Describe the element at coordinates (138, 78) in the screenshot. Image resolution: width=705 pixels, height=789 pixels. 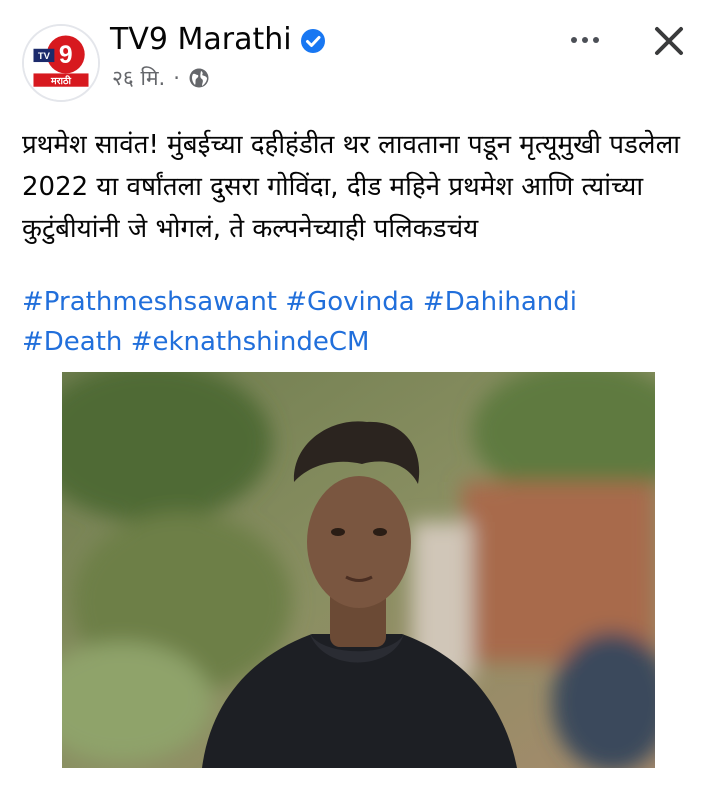
I see `post-timestamp: २६ मि.` at that location.